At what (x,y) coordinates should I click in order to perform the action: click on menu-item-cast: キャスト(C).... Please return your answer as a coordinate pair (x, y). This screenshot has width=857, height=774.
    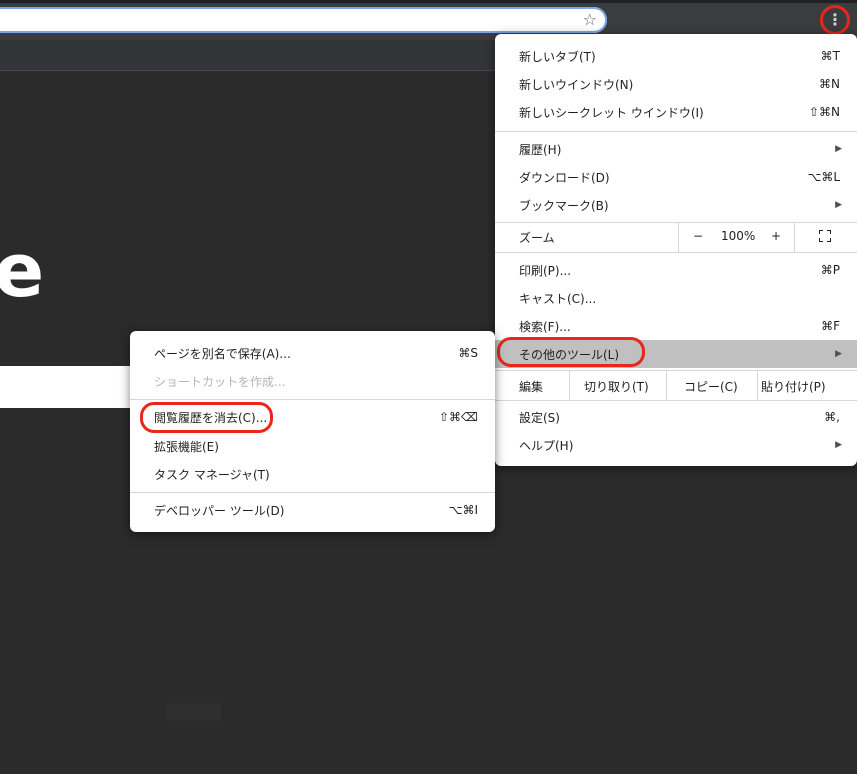
    Looking at the image, I should click on (676, 298).